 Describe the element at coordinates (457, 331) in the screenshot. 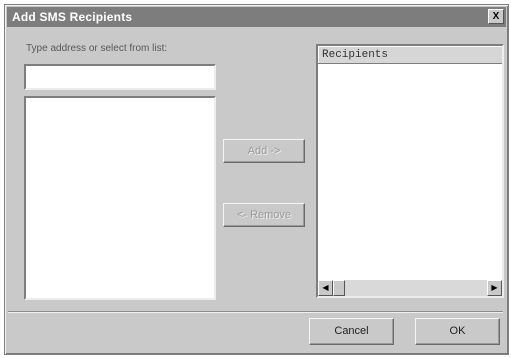

I see `ok-button: OK` at that location.